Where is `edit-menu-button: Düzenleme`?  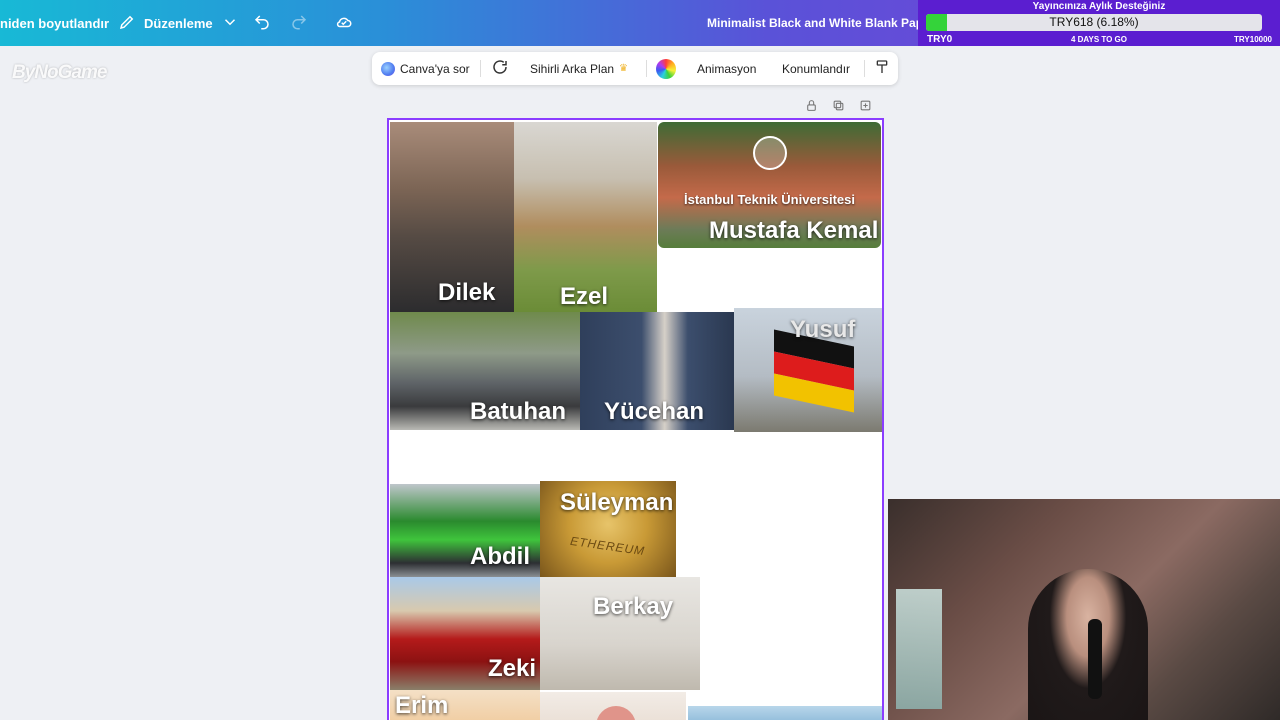 edit-menu-button: Düzenleme is located at coordinates (178, 23).